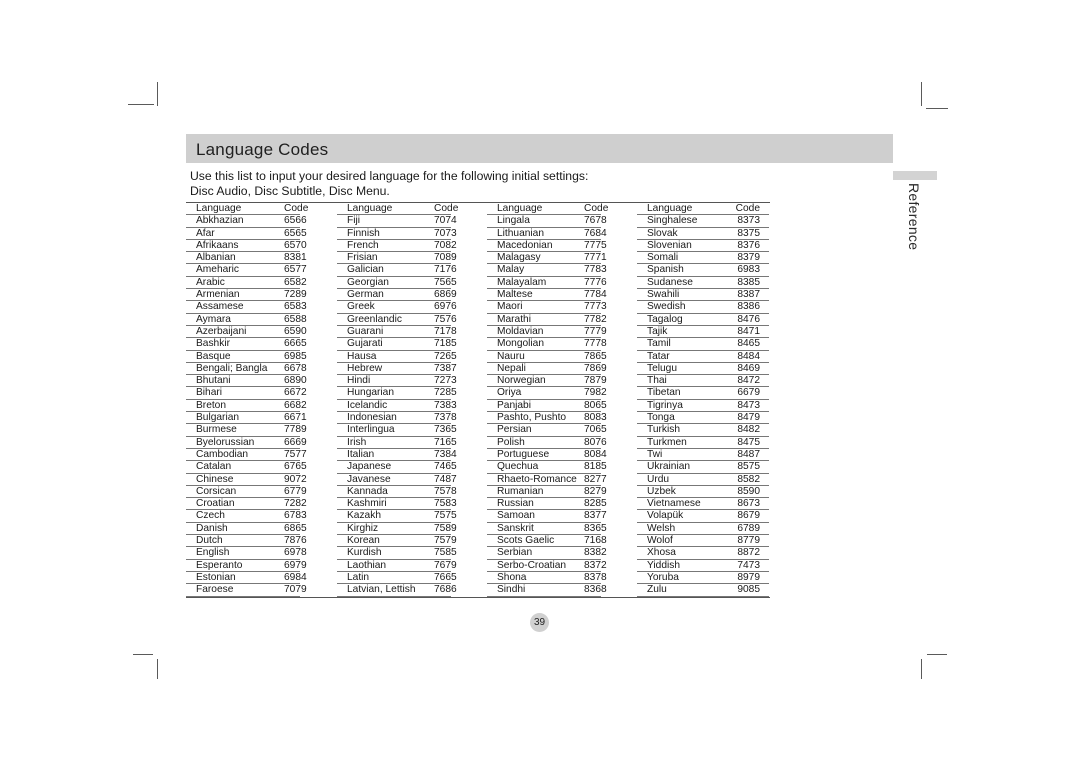  Describe the element at coordinates (670, 282) in the screenshot. I see `language-name: Sudanese` at that location.